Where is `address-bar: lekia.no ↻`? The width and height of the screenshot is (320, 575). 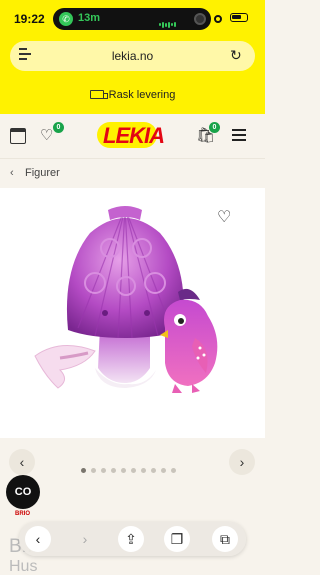 address-bar: lekia.no ↻ is located at coordinates (132, 56).